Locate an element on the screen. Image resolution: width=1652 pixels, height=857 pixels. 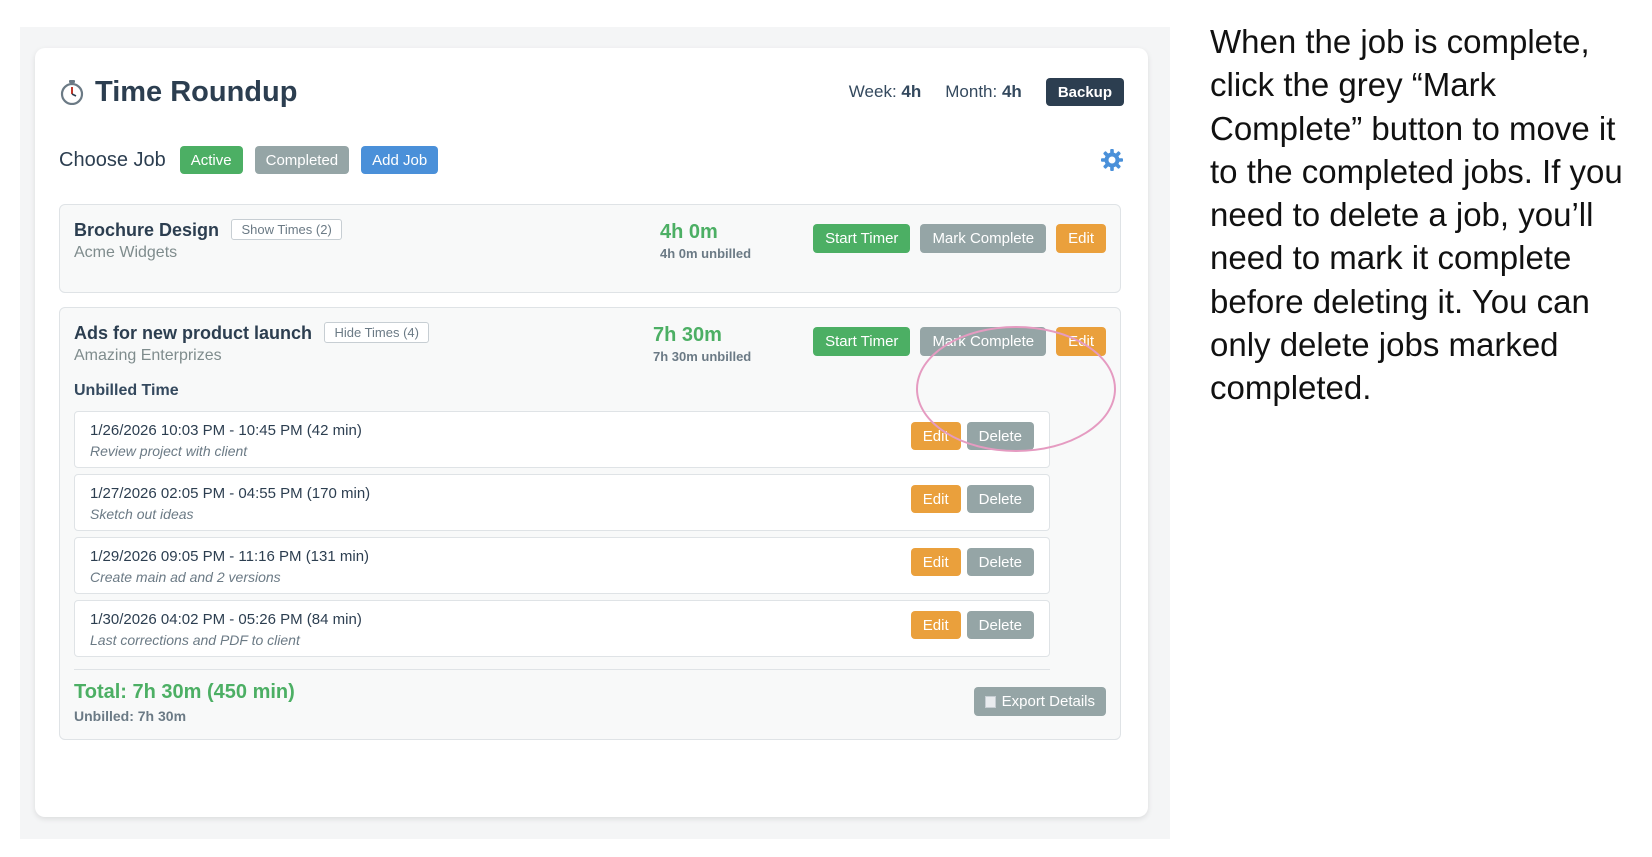
stopwatch-icon is located at coordinates (72, 92).